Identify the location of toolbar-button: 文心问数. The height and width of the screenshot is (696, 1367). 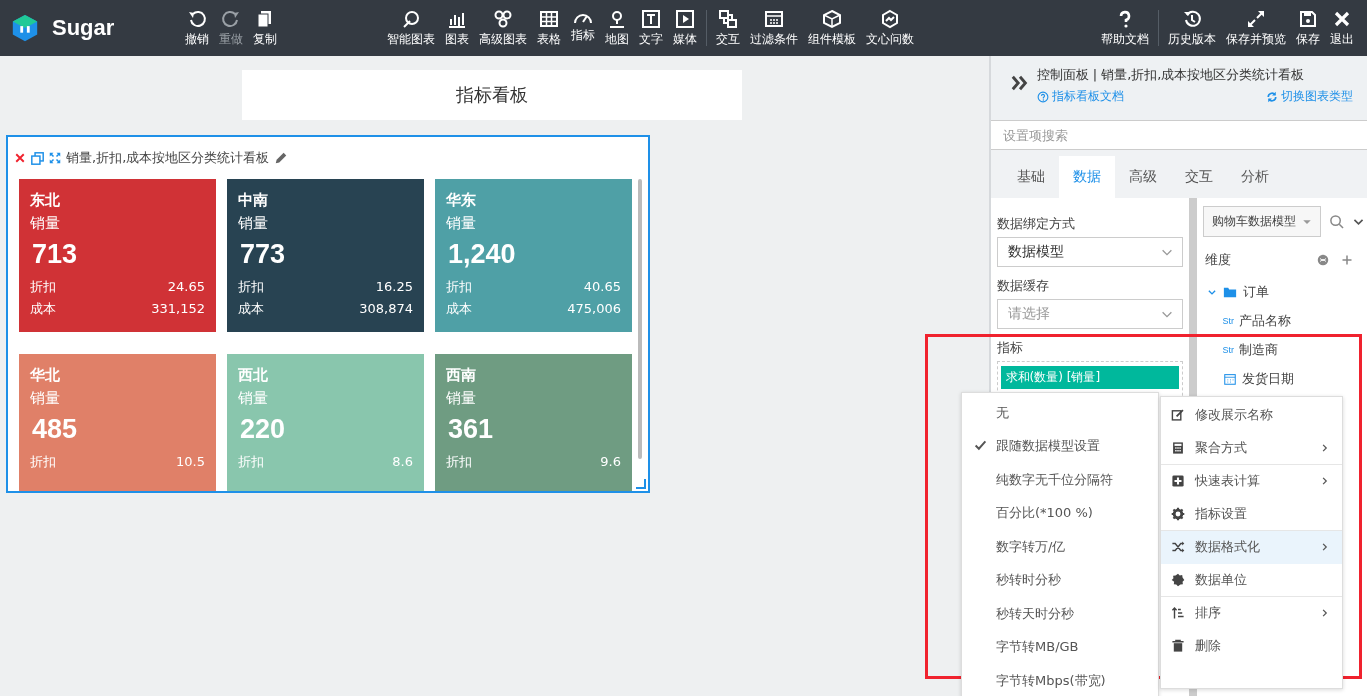
(890, 28).